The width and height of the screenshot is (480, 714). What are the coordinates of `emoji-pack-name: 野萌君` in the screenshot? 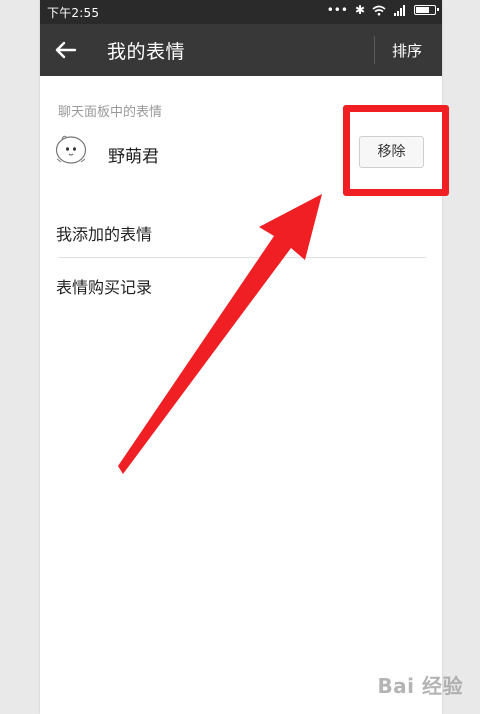 It's located at (133, 157).